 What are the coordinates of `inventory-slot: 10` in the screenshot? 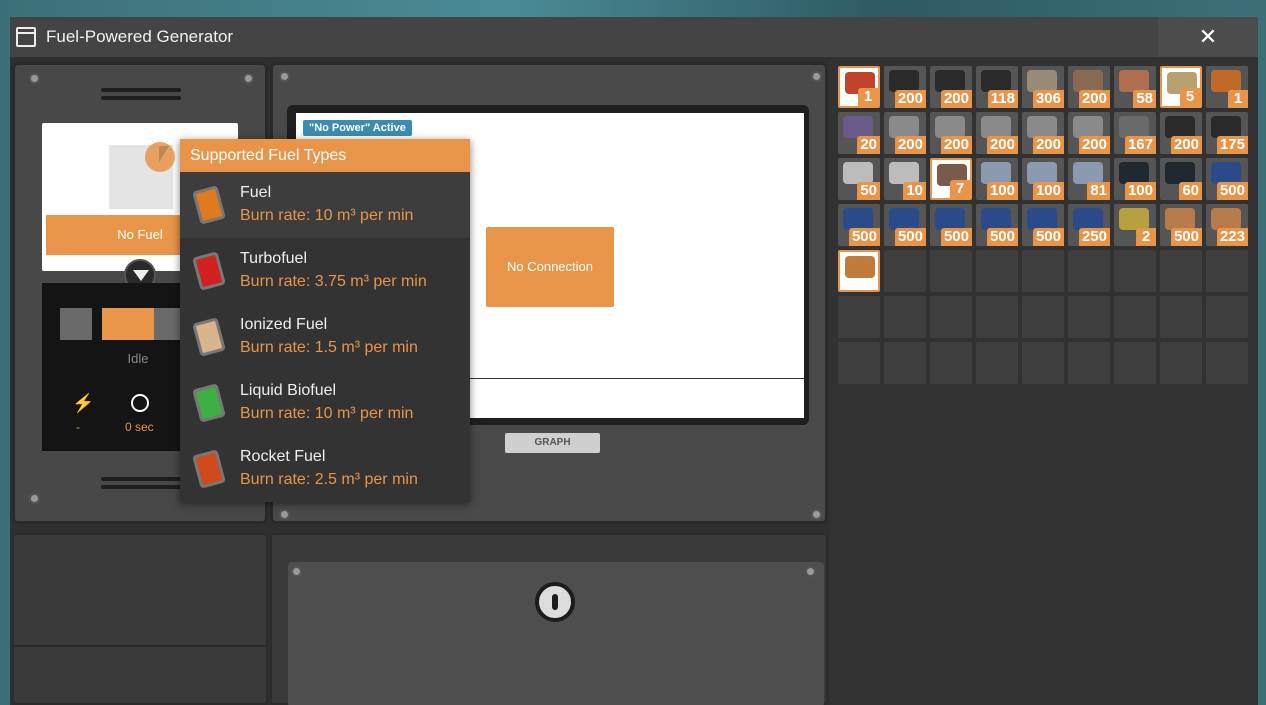 It's located at (905, 179).